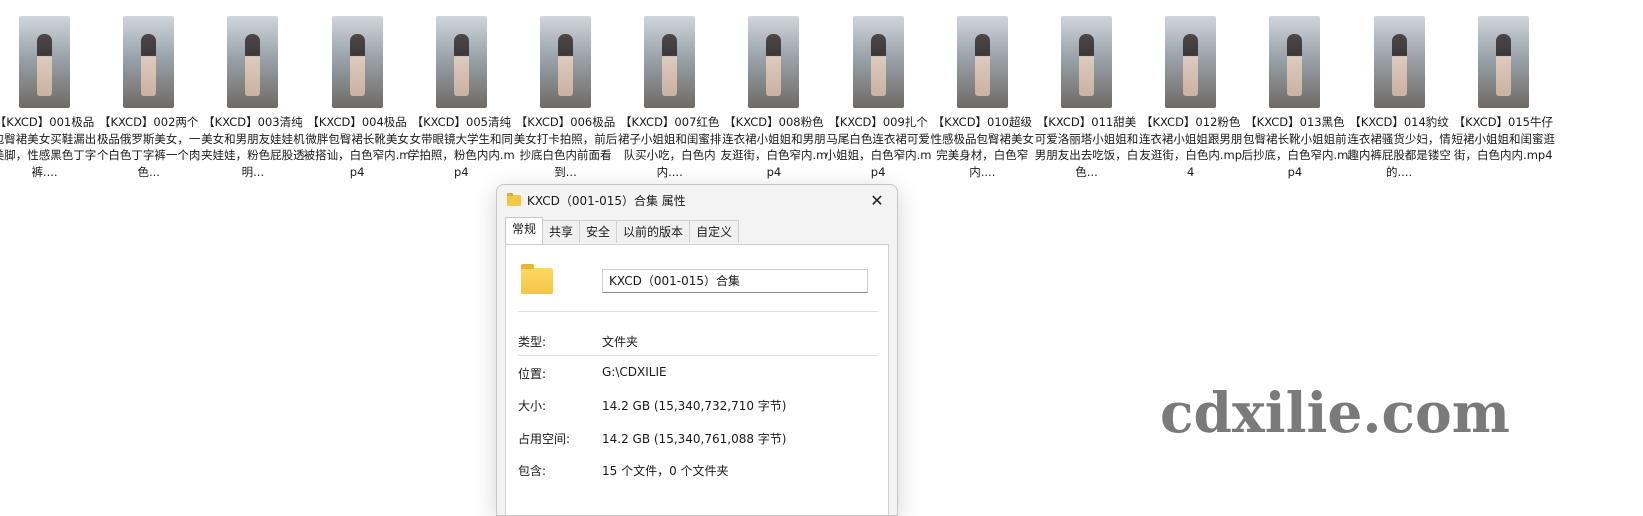  I want to click on tab-general: 常规, so click(524, 230).